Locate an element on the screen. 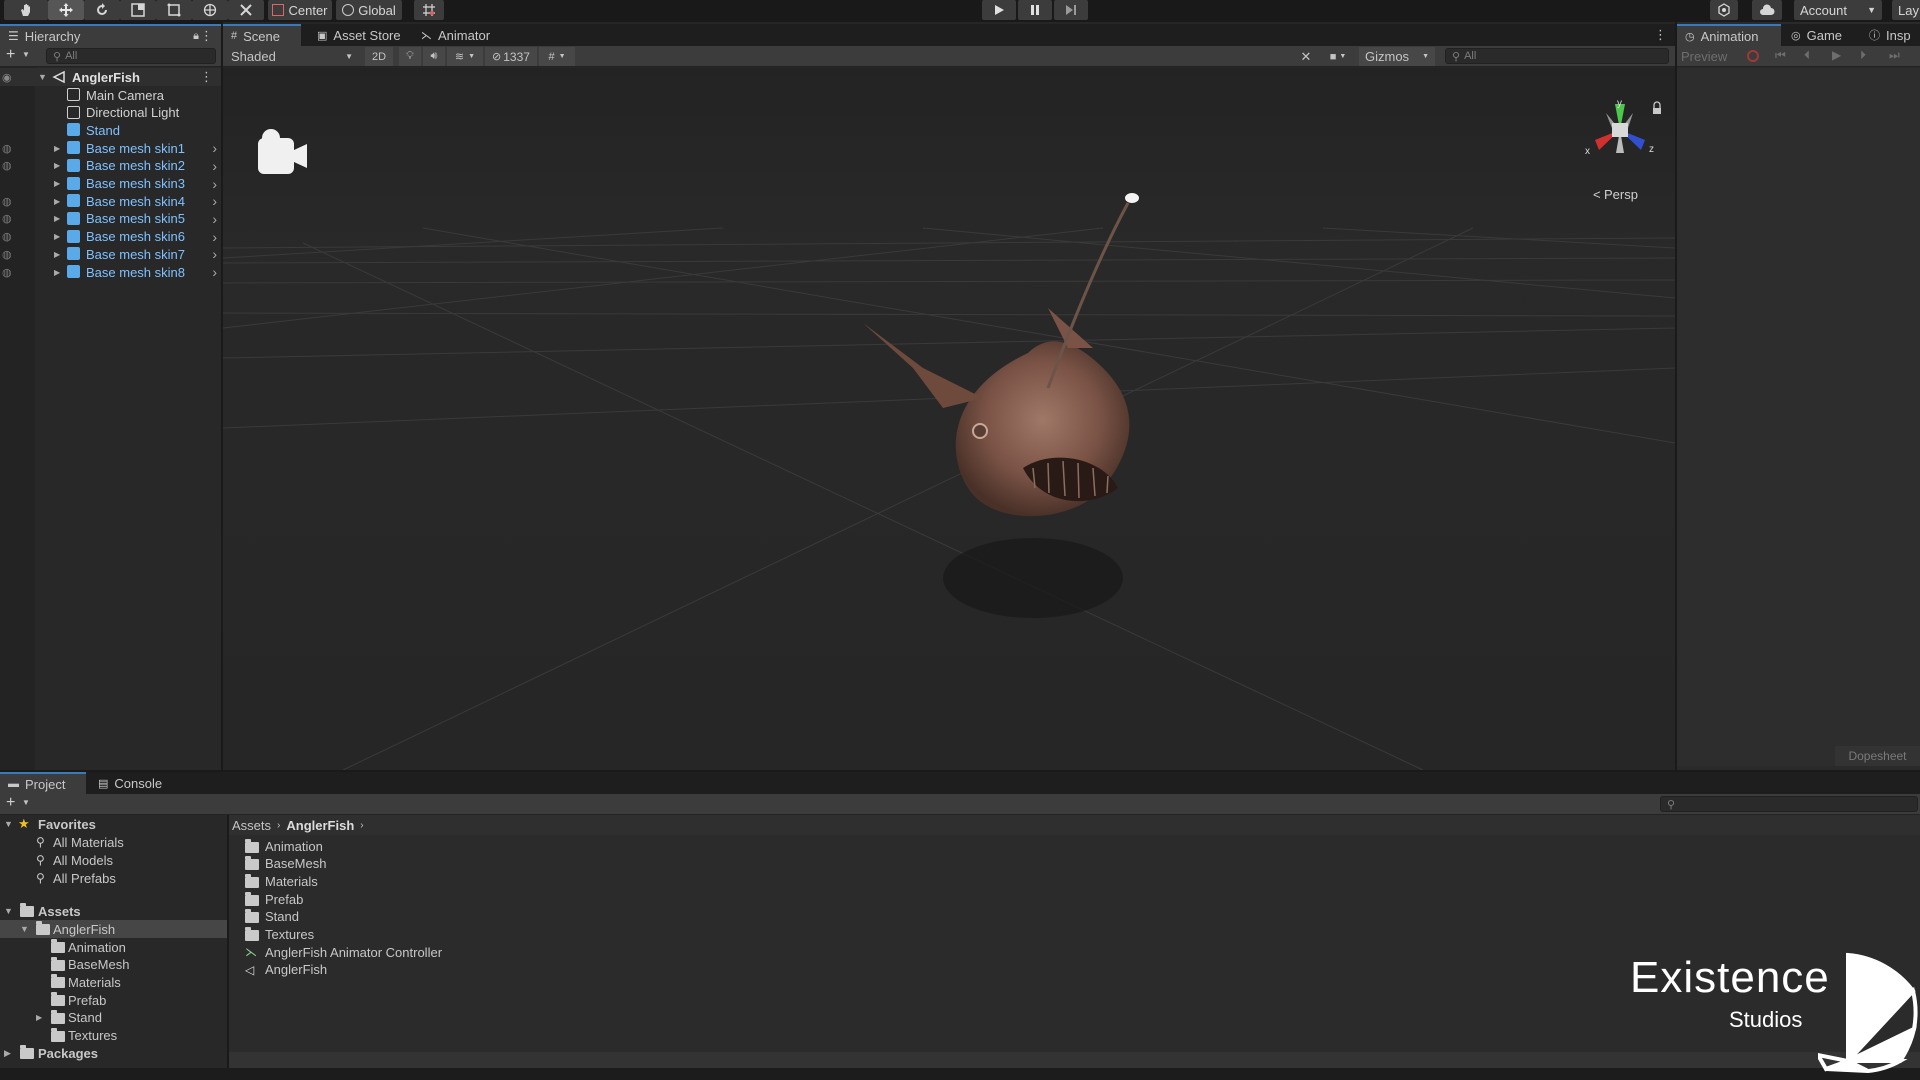  file-item: Prefab is located at coordinates (495, 899).